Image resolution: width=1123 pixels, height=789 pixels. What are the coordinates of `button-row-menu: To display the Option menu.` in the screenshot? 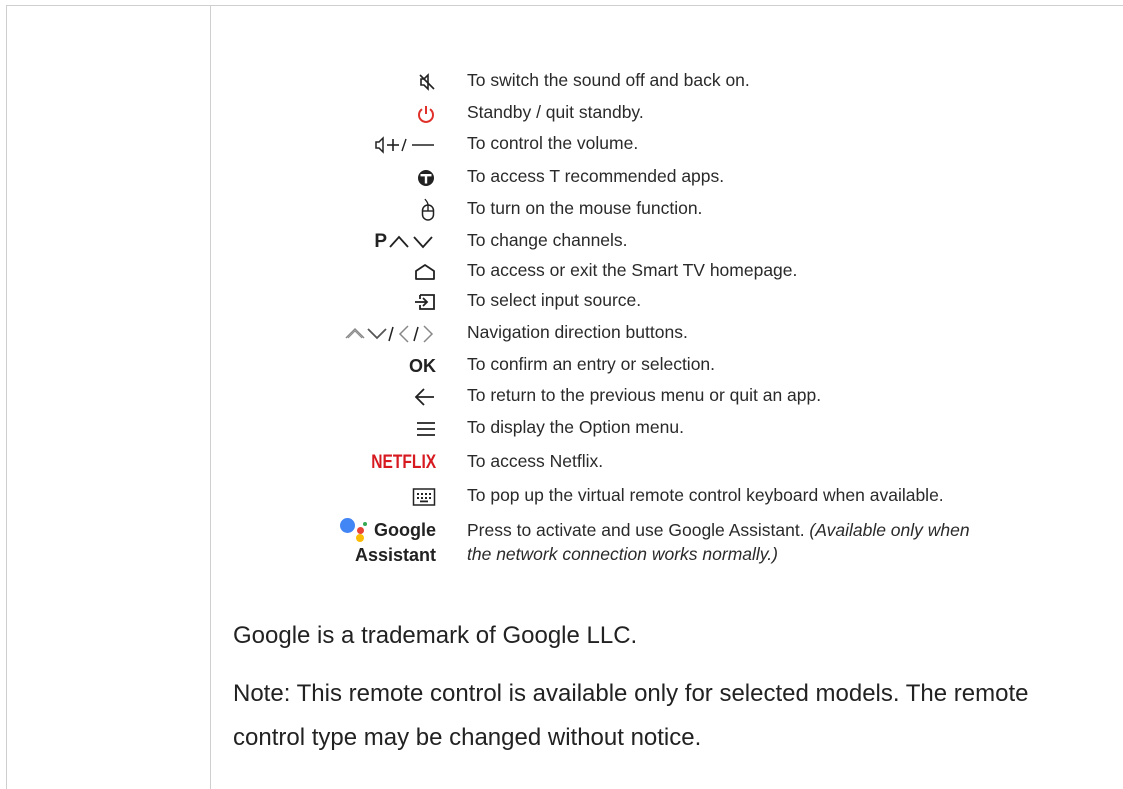 It's located at (670, 429).